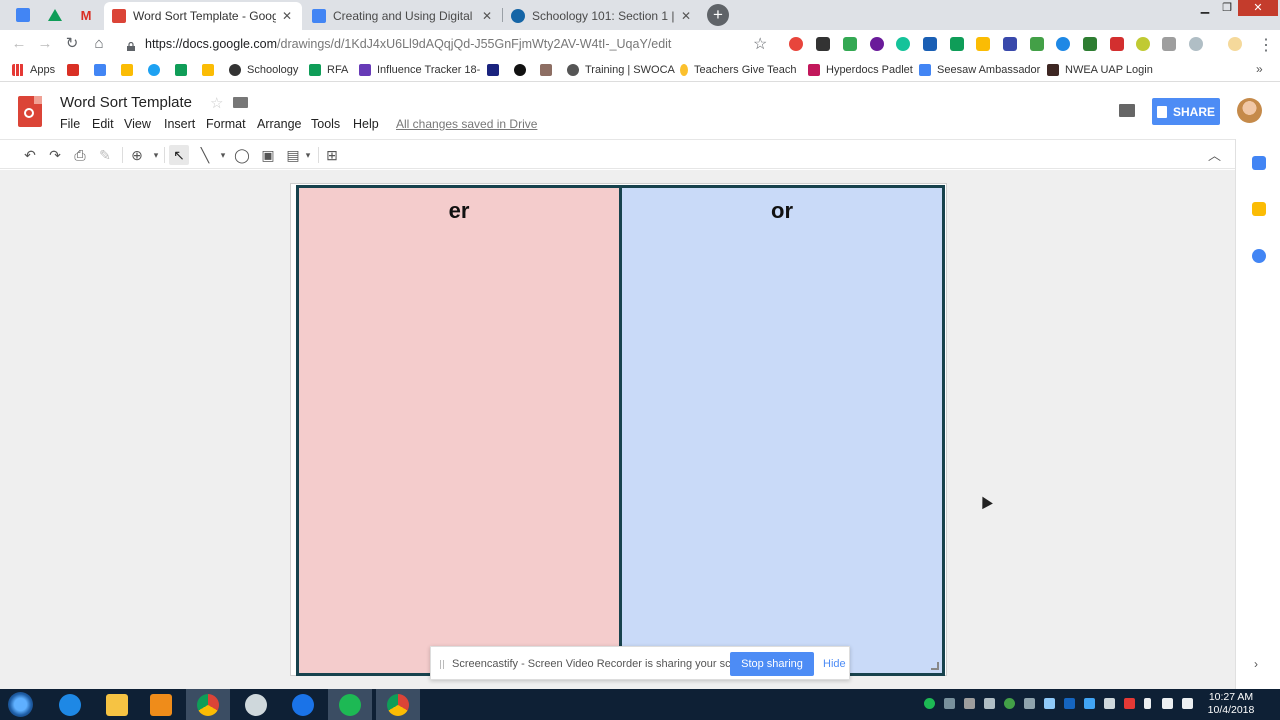 The height and width of the screenshot is (720, 1280). What do you see at coordinates (70, 704) in the screenshot?
I see `taskbar-ie` at bounding box center [70, 704].